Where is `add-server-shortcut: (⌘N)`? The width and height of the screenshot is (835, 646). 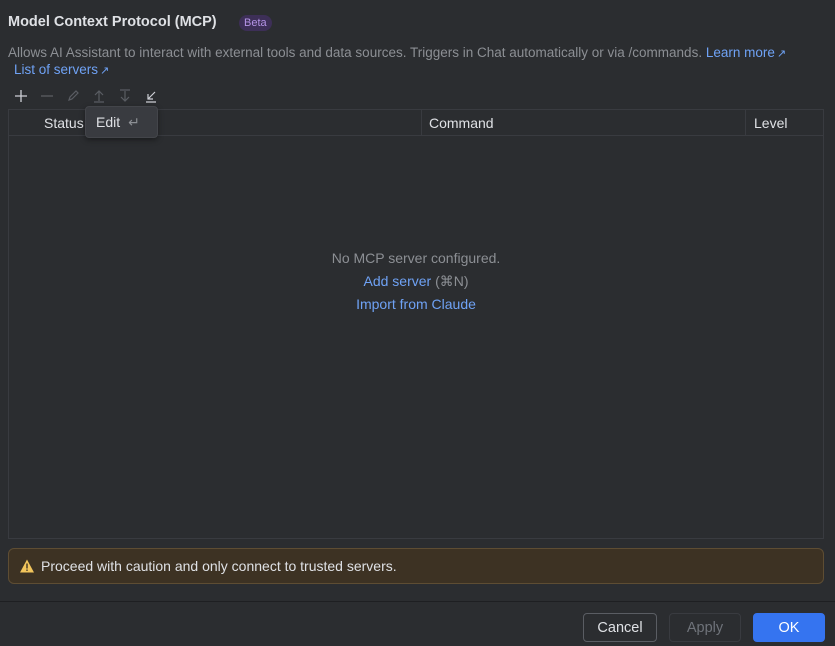
add-server-shortcut: (⌘N) is located at coordinates (452, 281).